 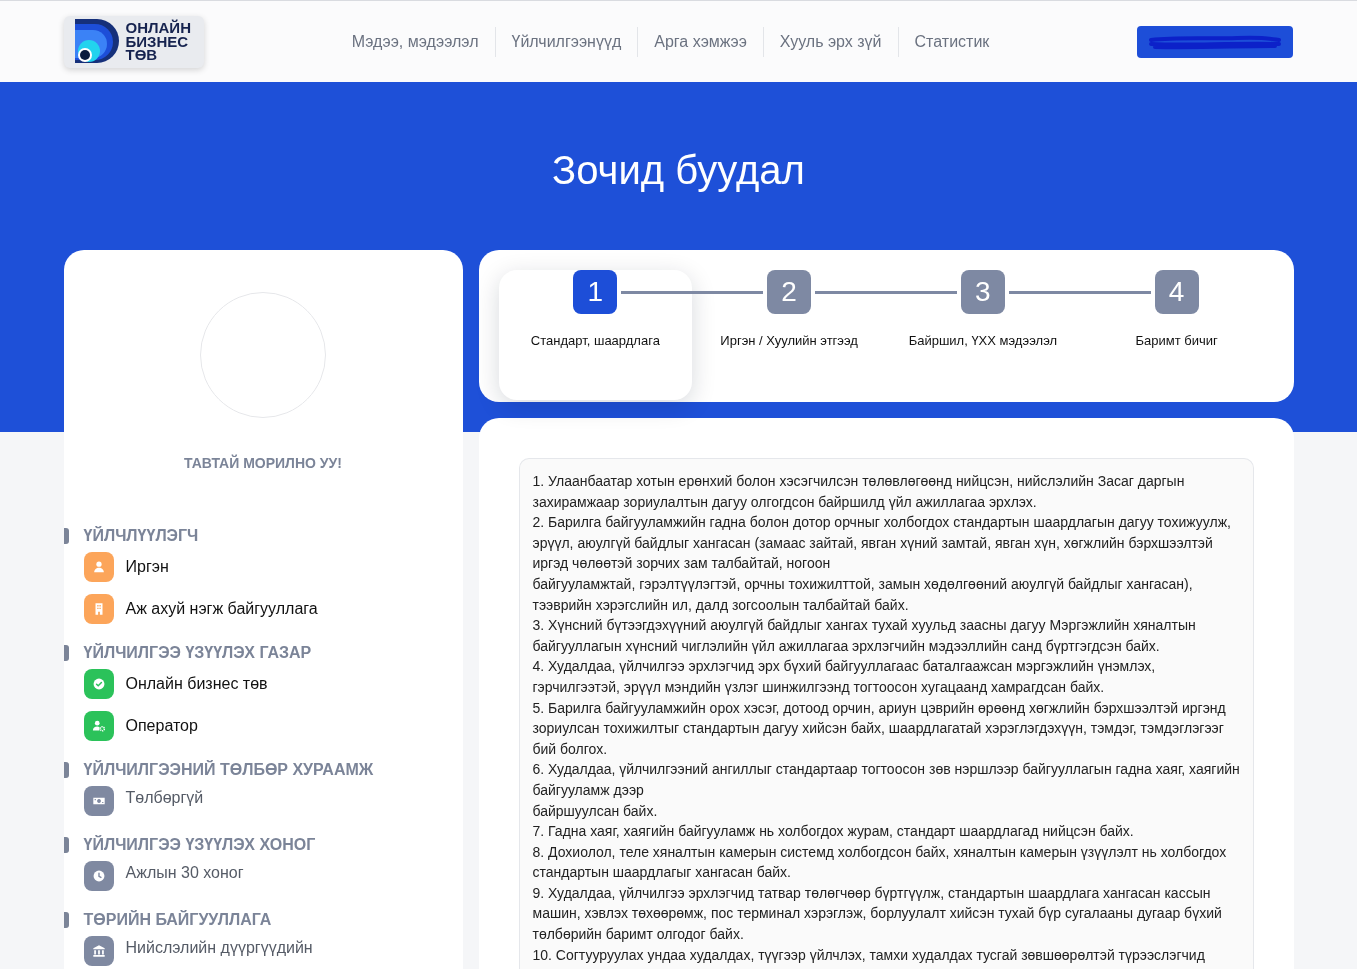 What do you see at coordinates (880, 862) in the screenshot?
I see `requirement-text: 8. Дохиолол, теле хяналтын камерын системд холбогдсон байх, хяналтын камерын үзүүлэлт нь холбогдох стандартын шаардлагыг хангасан байх.` at bounding box center [880, 862].